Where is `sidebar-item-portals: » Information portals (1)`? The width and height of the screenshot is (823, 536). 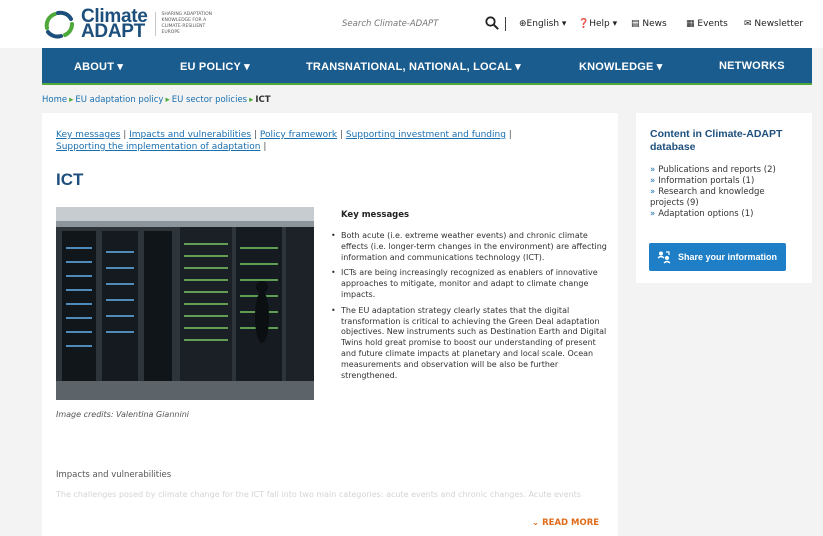 sidebar-item-portals: » Information portals (1) is located at coordinates (725, 181).